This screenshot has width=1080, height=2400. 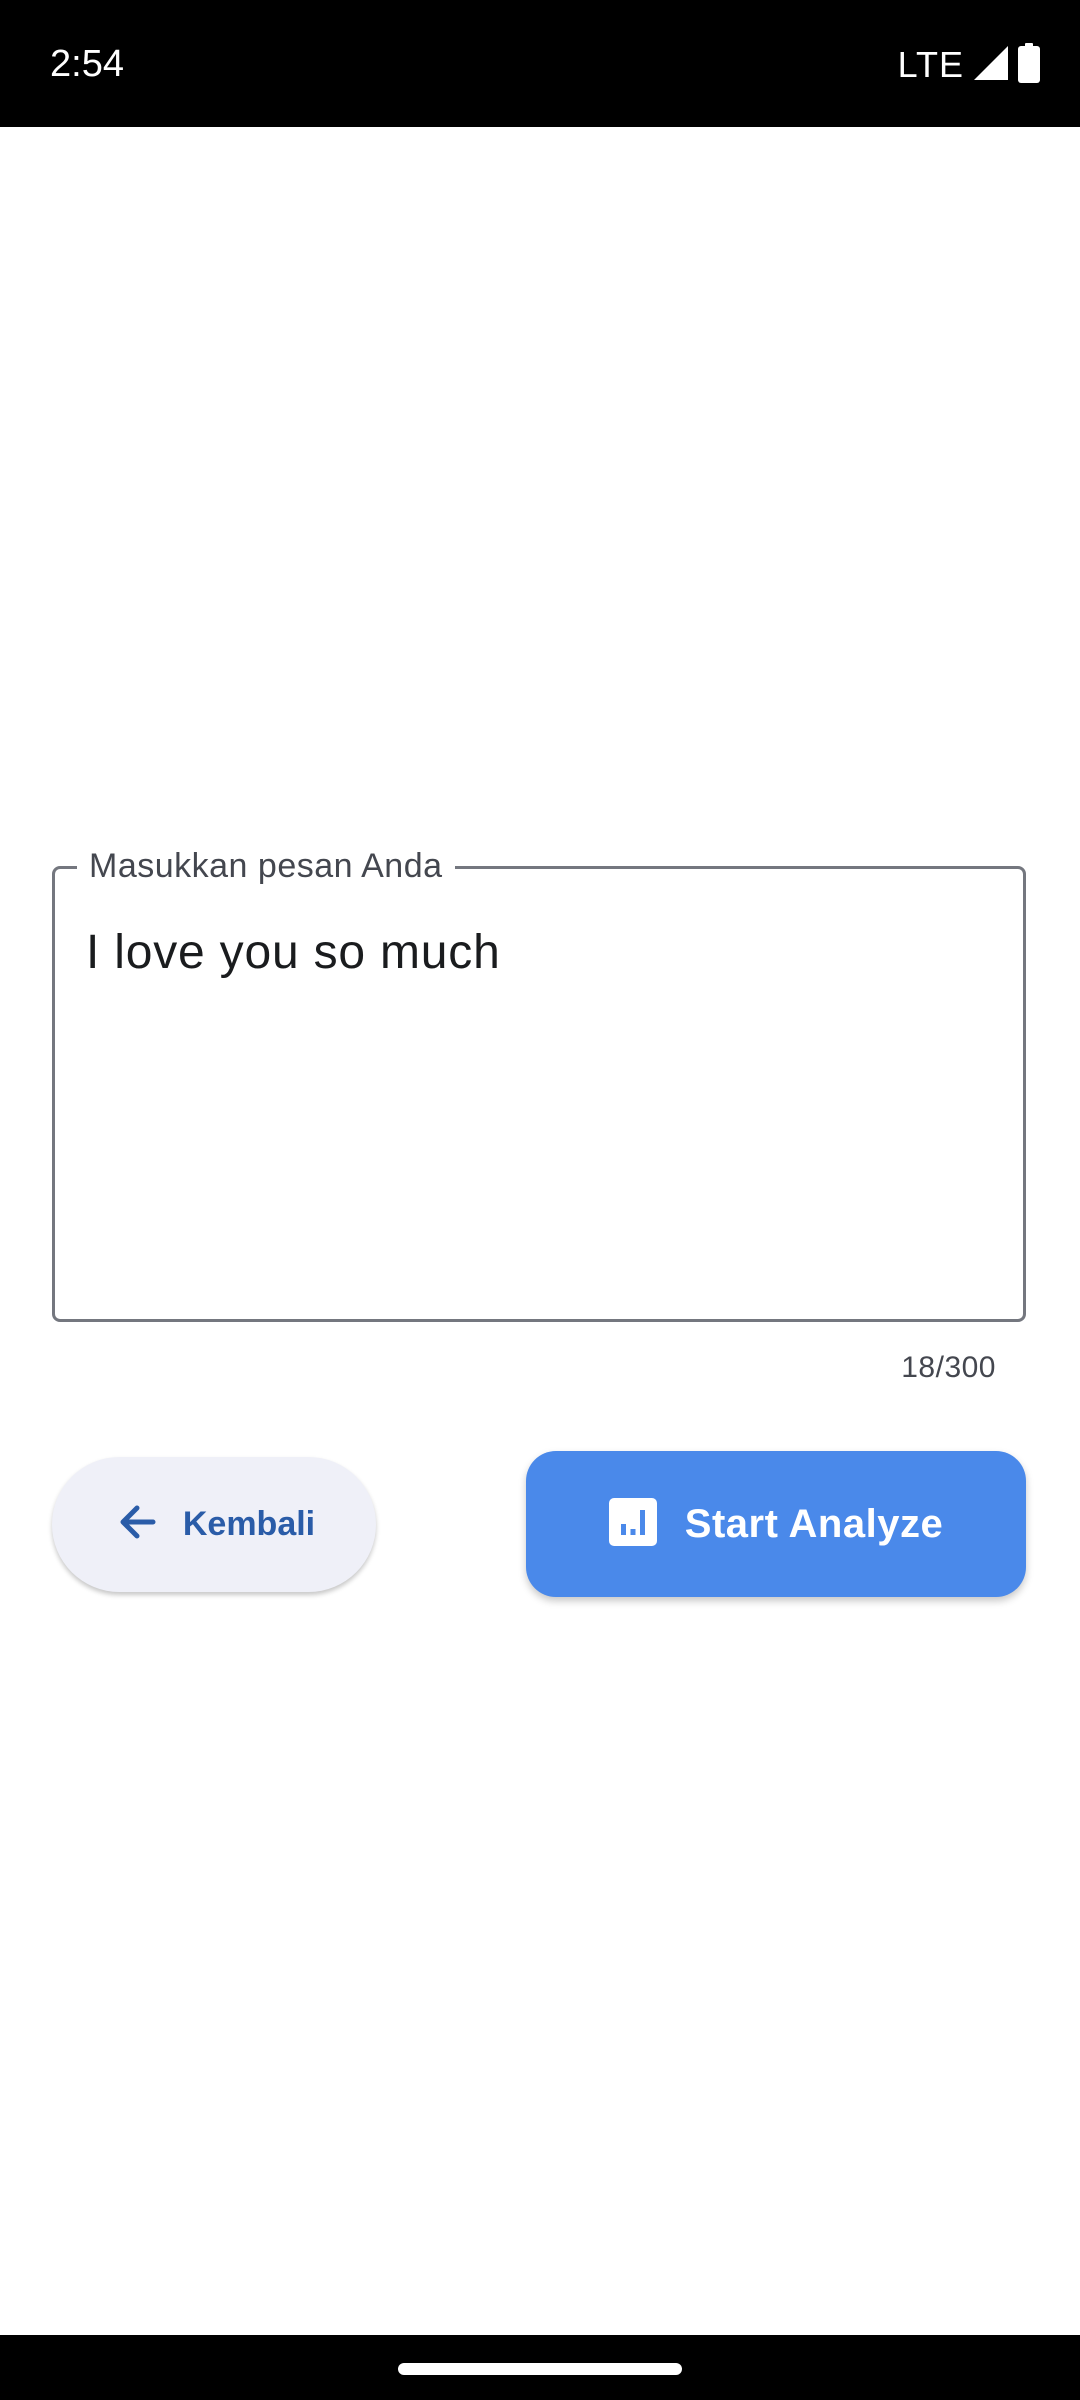 I want to click on message-input-value: I love you so much, so click(x=293, y=953).